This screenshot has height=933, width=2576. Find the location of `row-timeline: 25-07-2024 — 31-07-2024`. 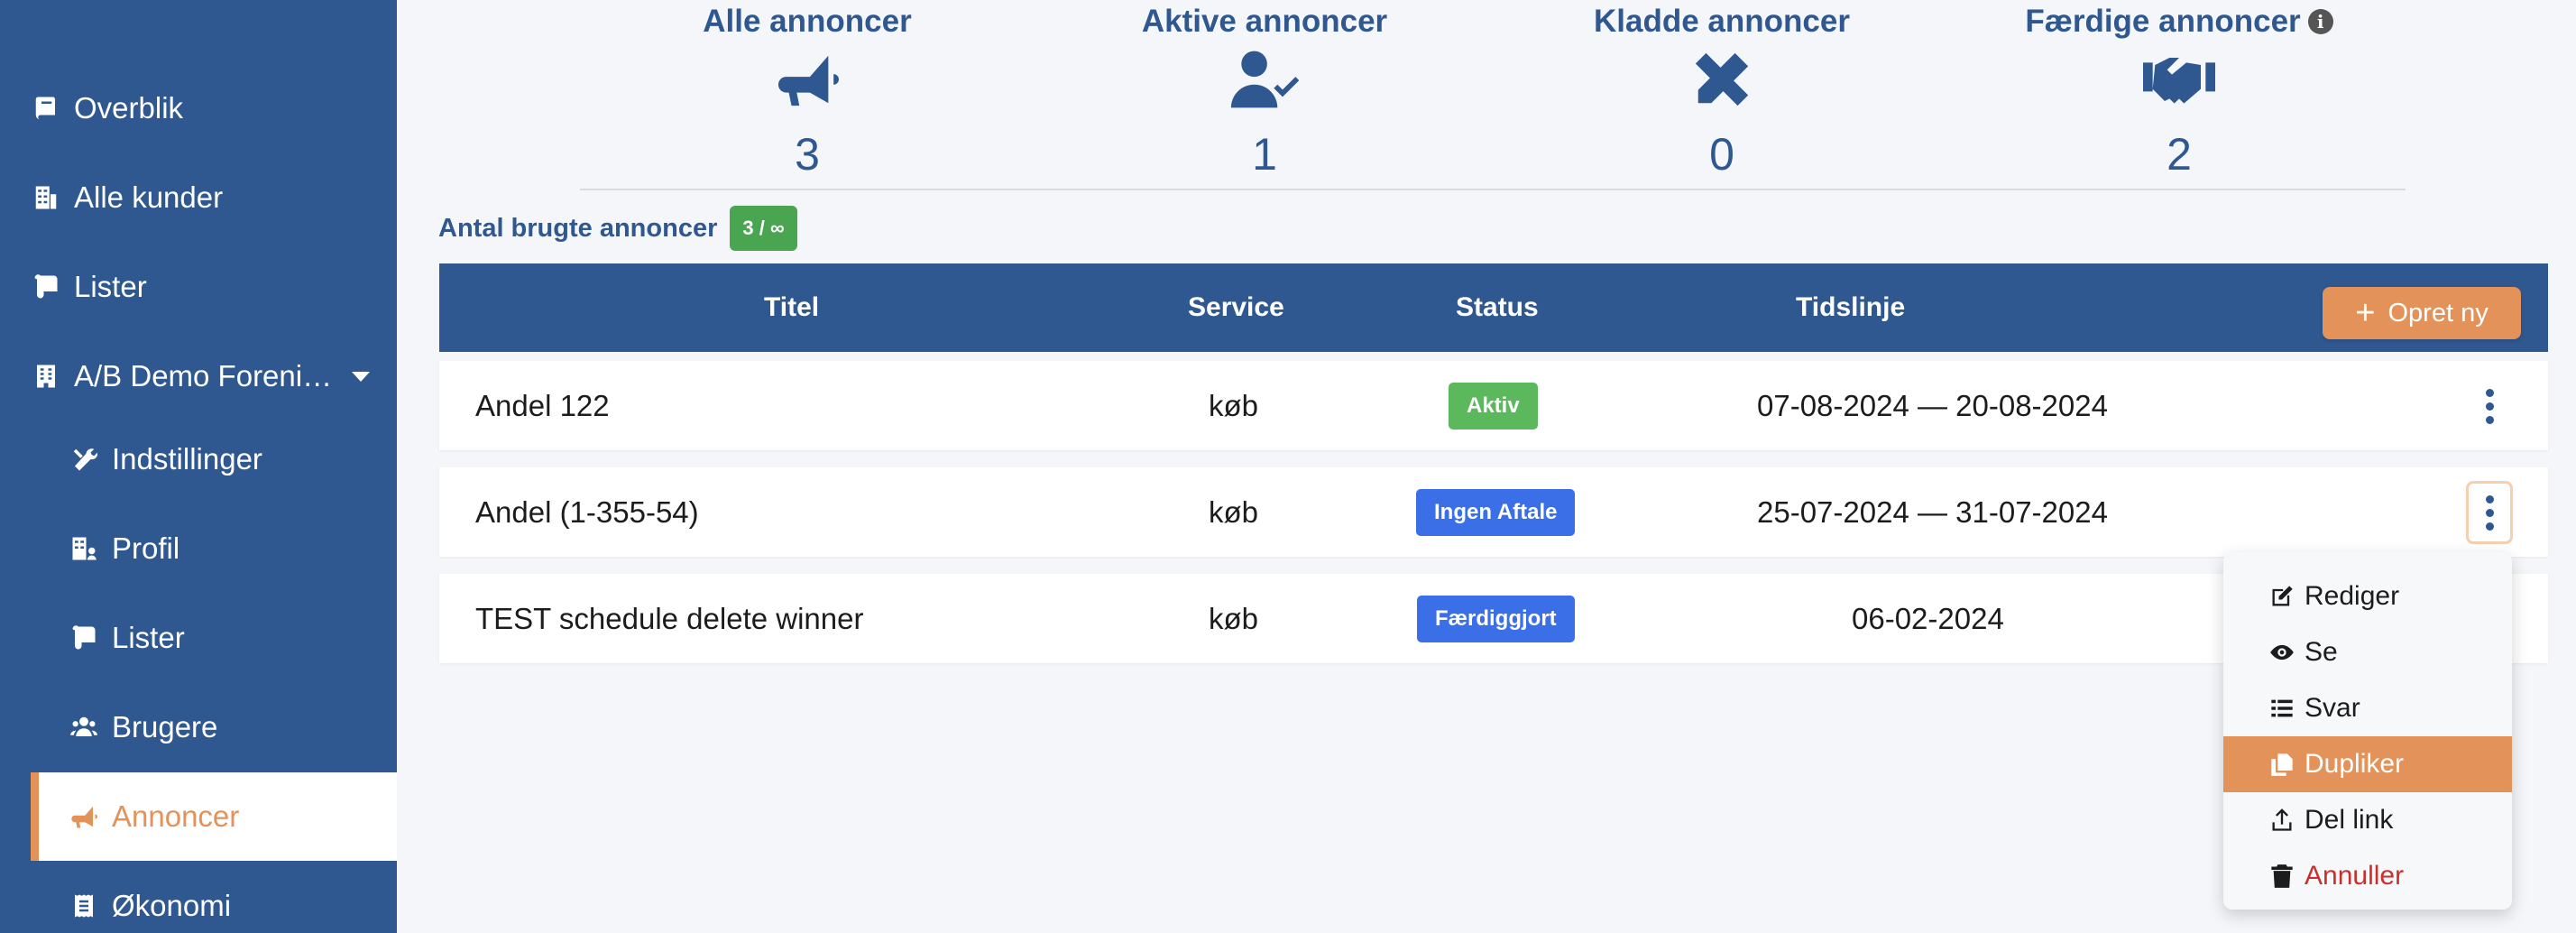

row-timeline: 25-07-2024 — 31-07-2024 is located at coordinates (1932, 511).